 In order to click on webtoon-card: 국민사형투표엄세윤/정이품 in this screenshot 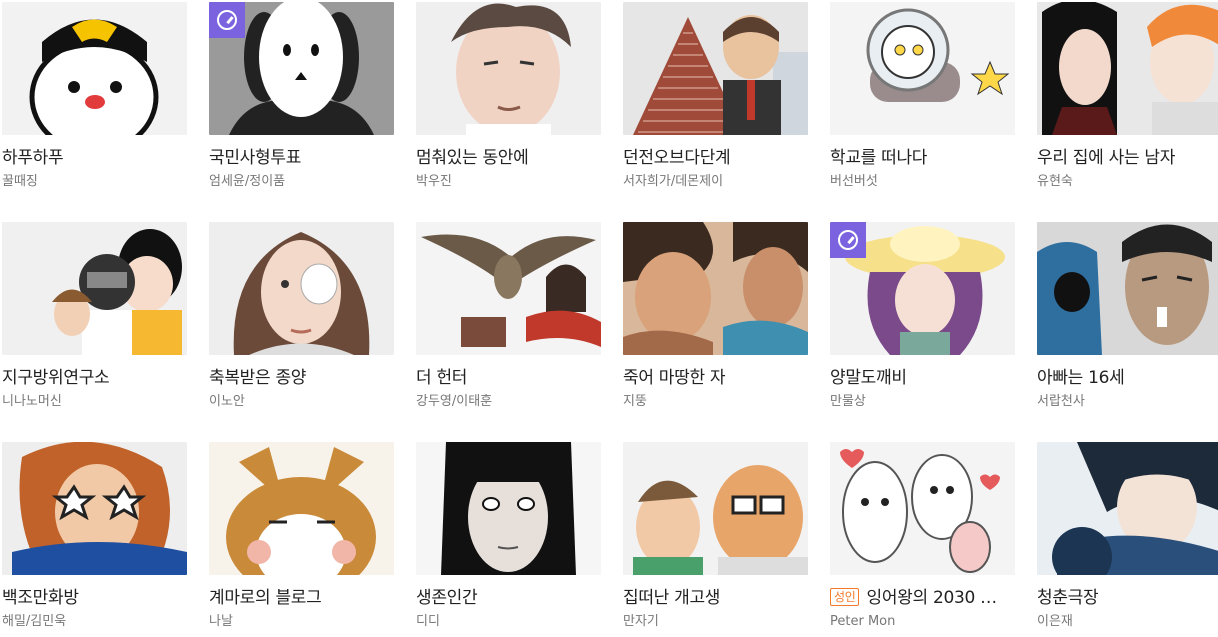, I will do `click(301, 110)`.